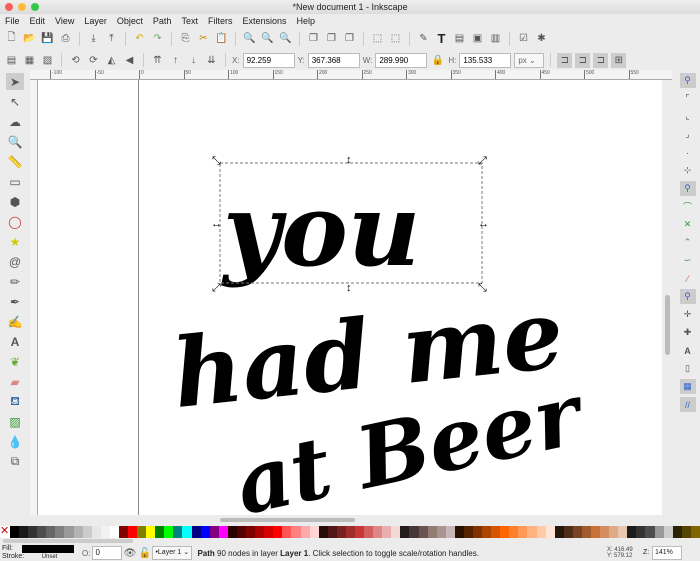  What do you see at coordinates (688, 278) in the screenshot?
I see `snap-midpoints-icon: ⁄` at bounding box center [688, 278].